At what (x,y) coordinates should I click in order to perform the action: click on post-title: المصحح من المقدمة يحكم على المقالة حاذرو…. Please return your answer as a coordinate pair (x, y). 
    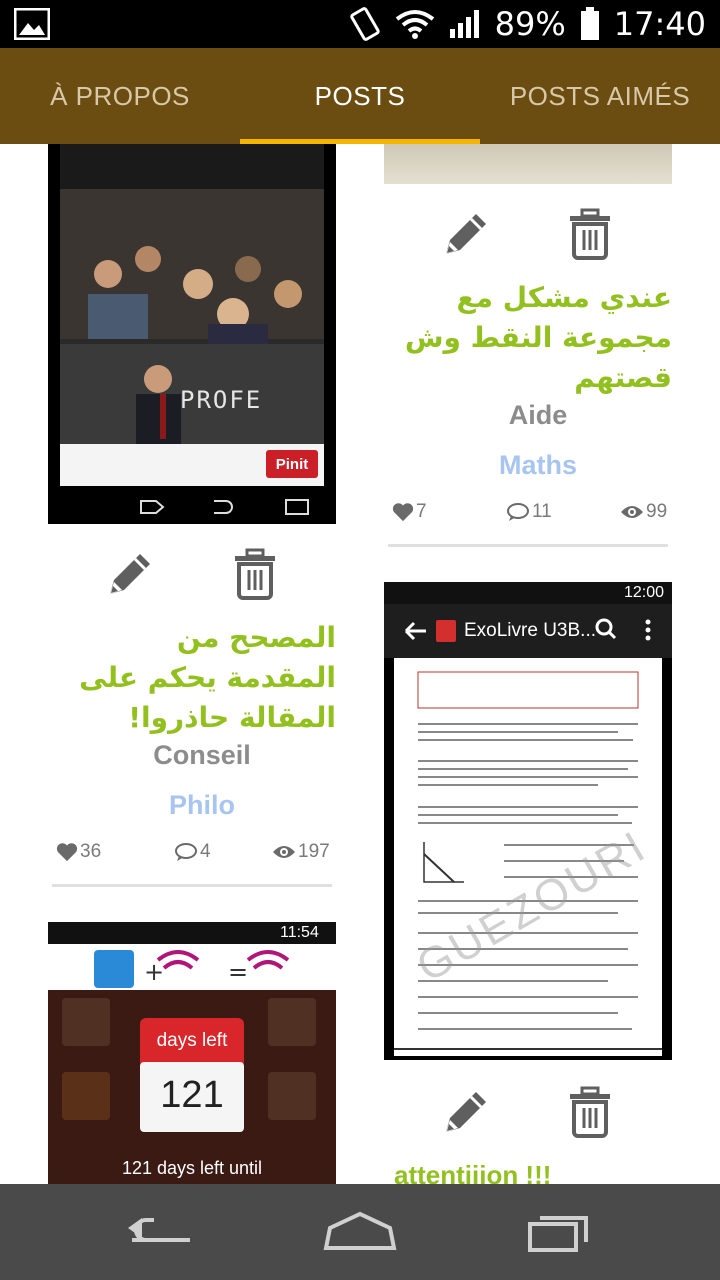
    Looking at the image, I should click on (198, 678).